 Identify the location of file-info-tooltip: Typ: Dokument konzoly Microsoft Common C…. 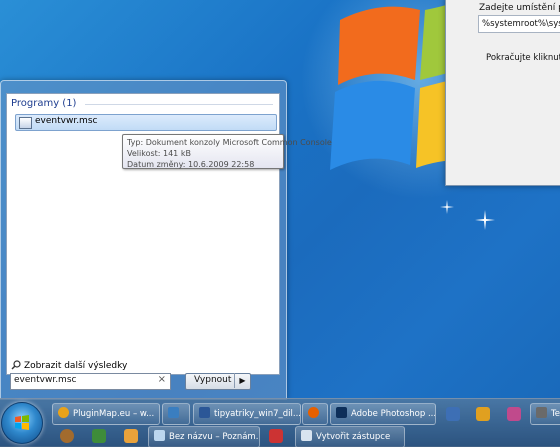
(227, 151).